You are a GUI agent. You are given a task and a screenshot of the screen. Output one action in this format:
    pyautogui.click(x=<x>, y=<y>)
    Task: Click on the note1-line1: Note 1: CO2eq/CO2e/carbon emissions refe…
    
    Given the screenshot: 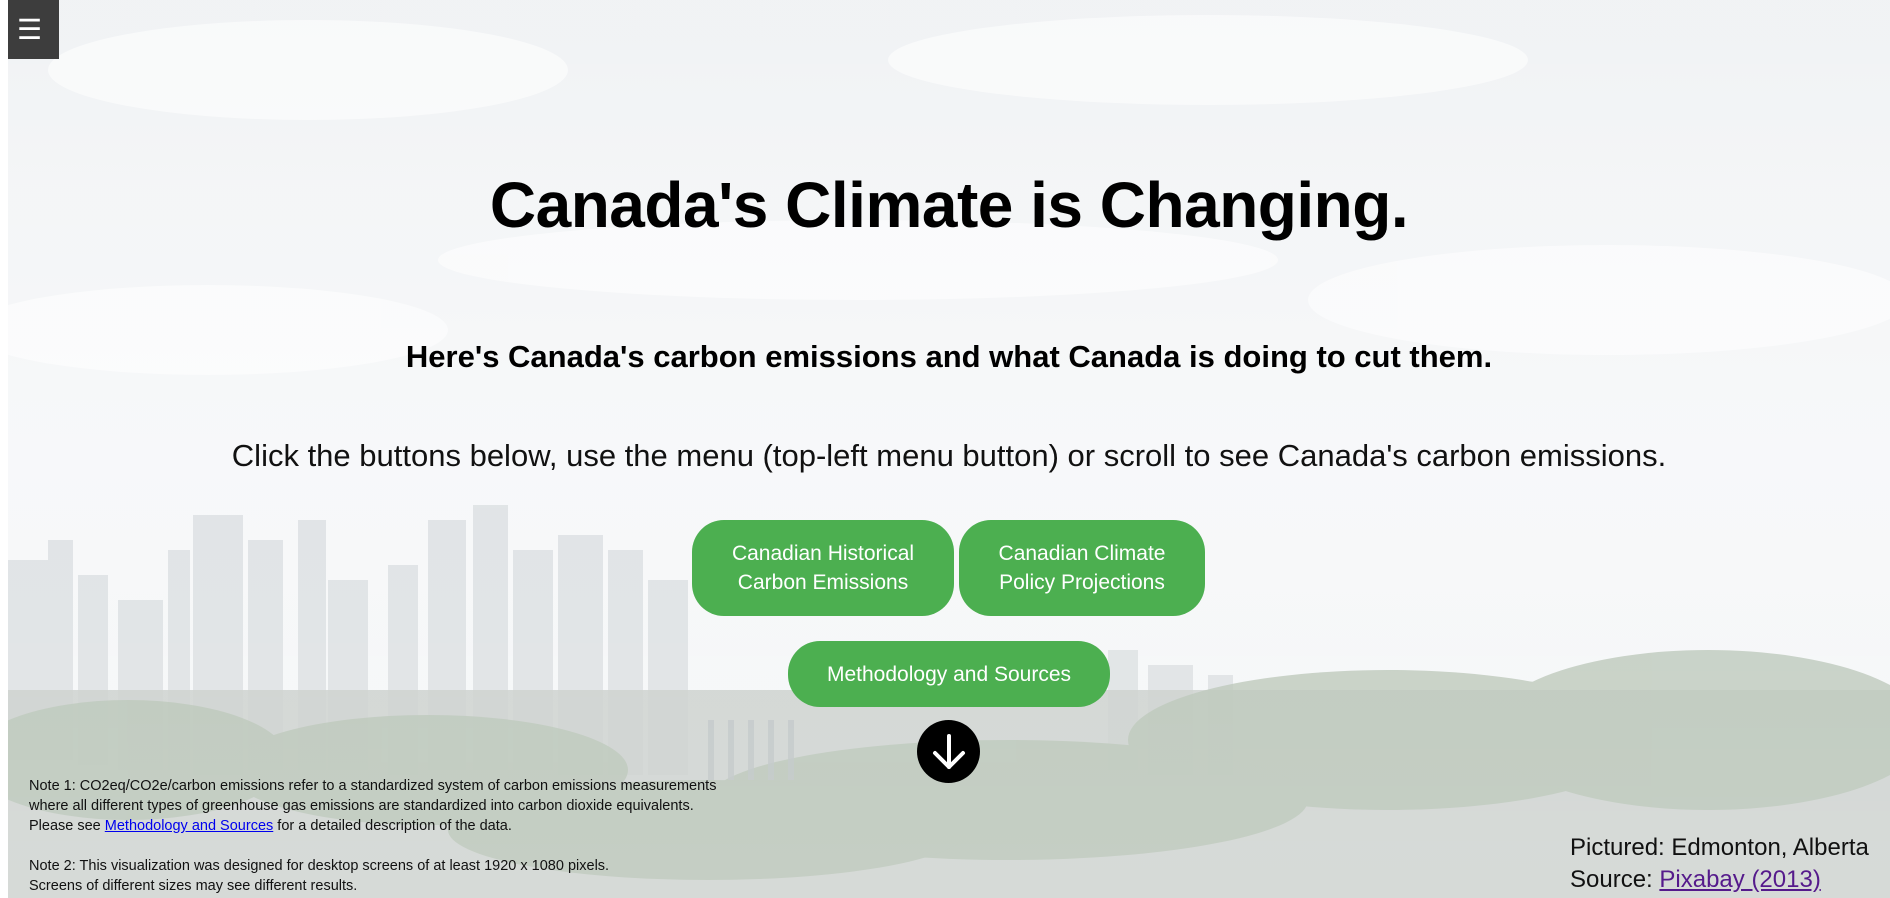 What is the action you would take?
    pyautogui.click(x=373, y=786)
    